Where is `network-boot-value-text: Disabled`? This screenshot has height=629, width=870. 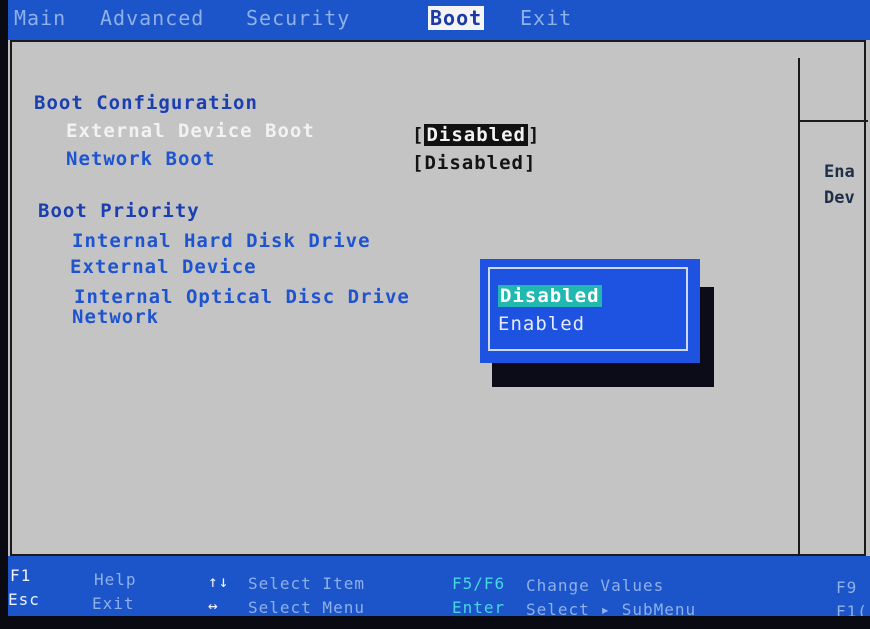
network-boot-value-text: Disabled is located at coordinates (474, 163).